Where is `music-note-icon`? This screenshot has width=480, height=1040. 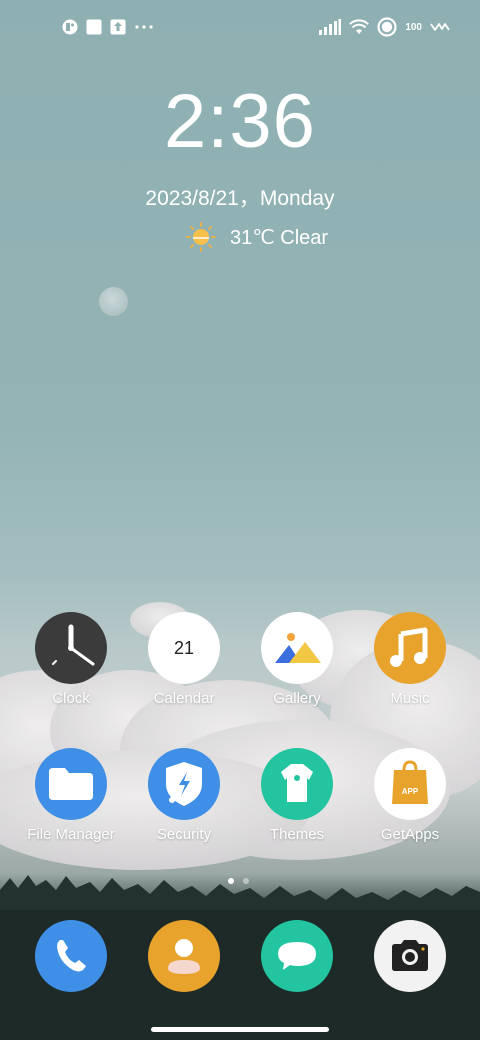 music-note-icon is located at coordinates (410, 648).